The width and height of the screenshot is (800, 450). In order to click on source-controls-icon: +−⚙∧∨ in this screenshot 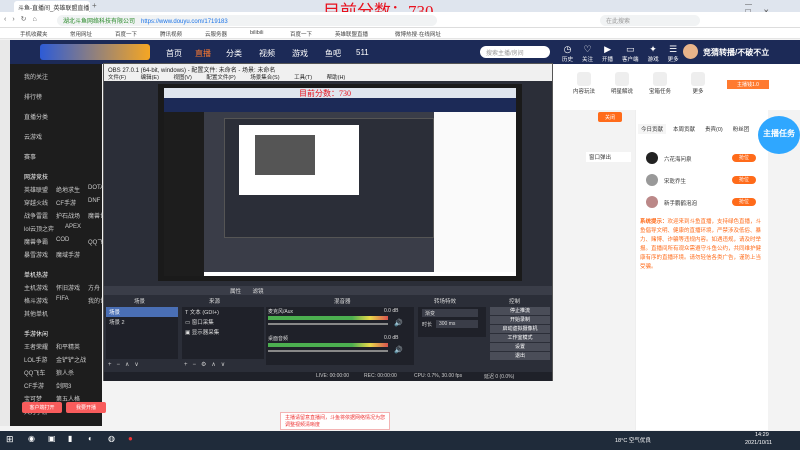, I will do `click(207, 364)`.